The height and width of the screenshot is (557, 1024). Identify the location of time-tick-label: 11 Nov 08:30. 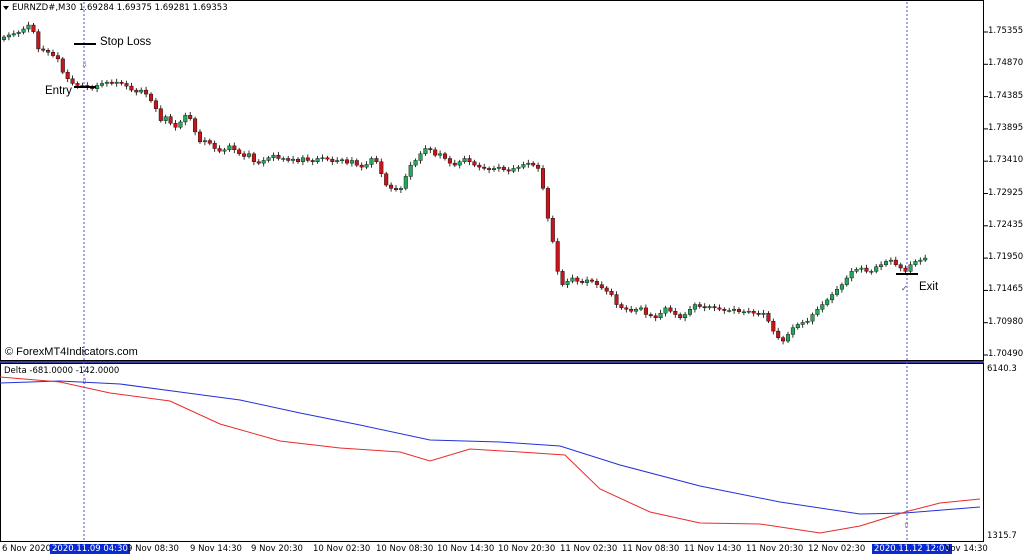
(651, 549).